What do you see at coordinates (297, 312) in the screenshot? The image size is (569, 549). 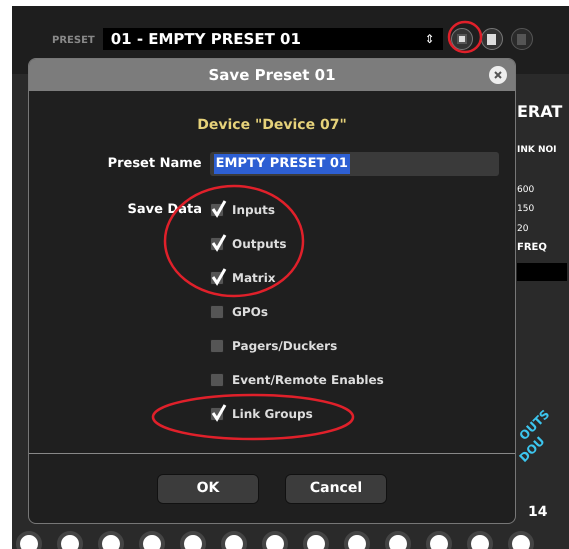 I see `save-option-checkbox: GPOs` at bounding box center [297, 312].